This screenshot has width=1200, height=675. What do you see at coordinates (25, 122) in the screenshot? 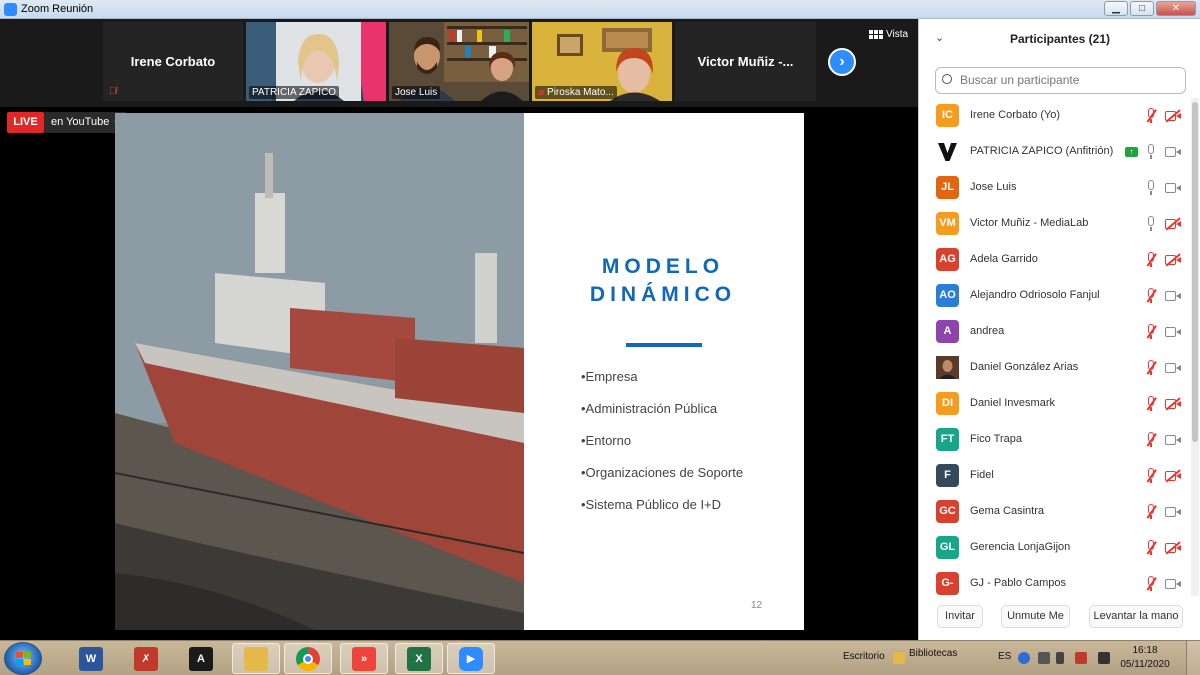
I see `live-badge: LIVE` at bounding box center [25, 122].